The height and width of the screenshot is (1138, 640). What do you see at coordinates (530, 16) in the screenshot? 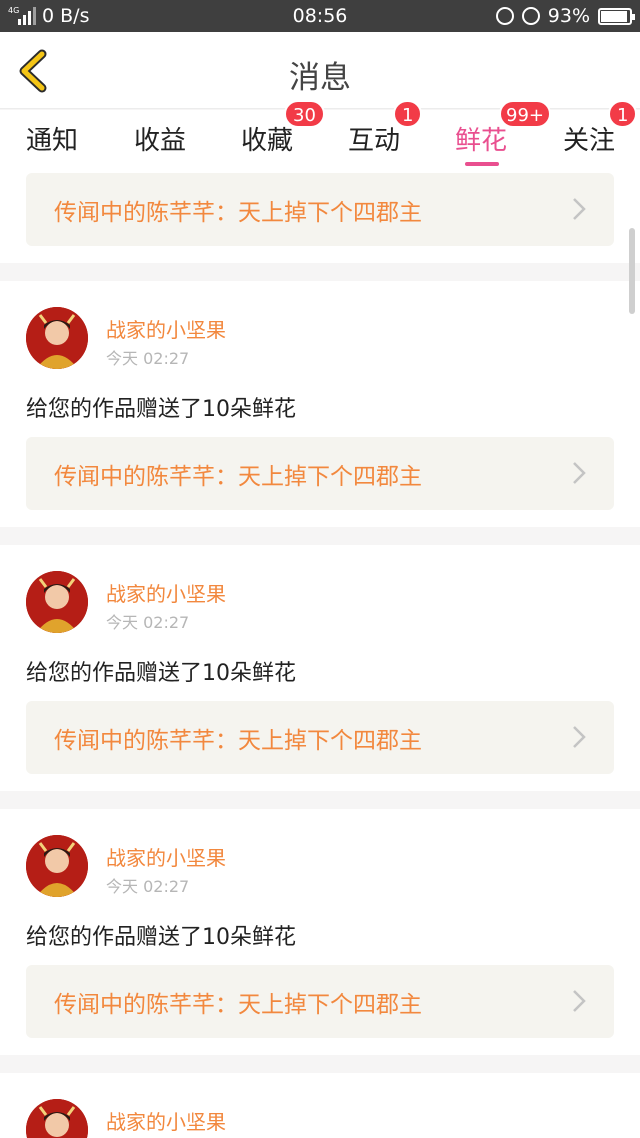
I see `alarm-icon` at bounding box center [530, 16].